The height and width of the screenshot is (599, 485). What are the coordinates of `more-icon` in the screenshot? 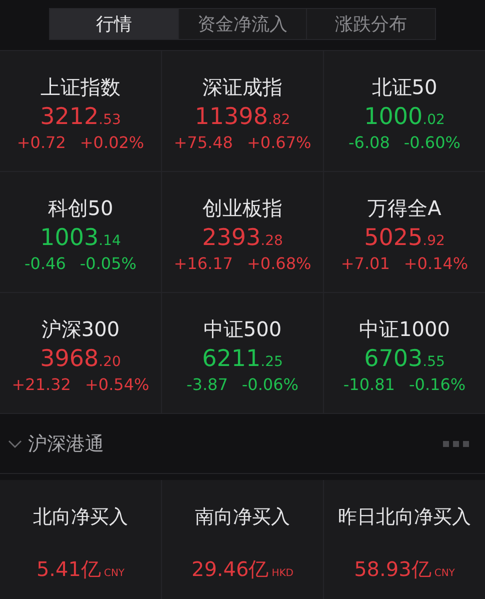 It's located at (456, 443).